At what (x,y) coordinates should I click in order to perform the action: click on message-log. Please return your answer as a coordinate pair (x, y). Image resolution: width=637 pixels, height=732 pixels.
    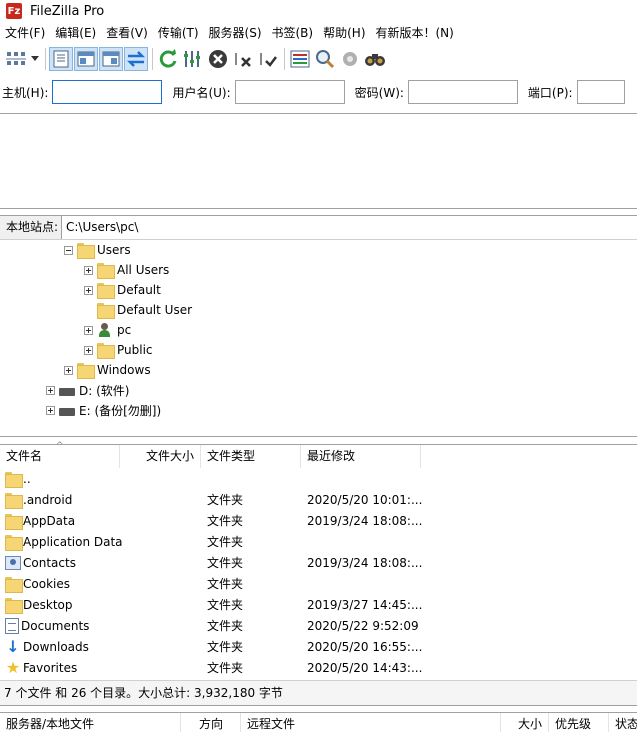
    Looking at the image, I should click on (318, 161).